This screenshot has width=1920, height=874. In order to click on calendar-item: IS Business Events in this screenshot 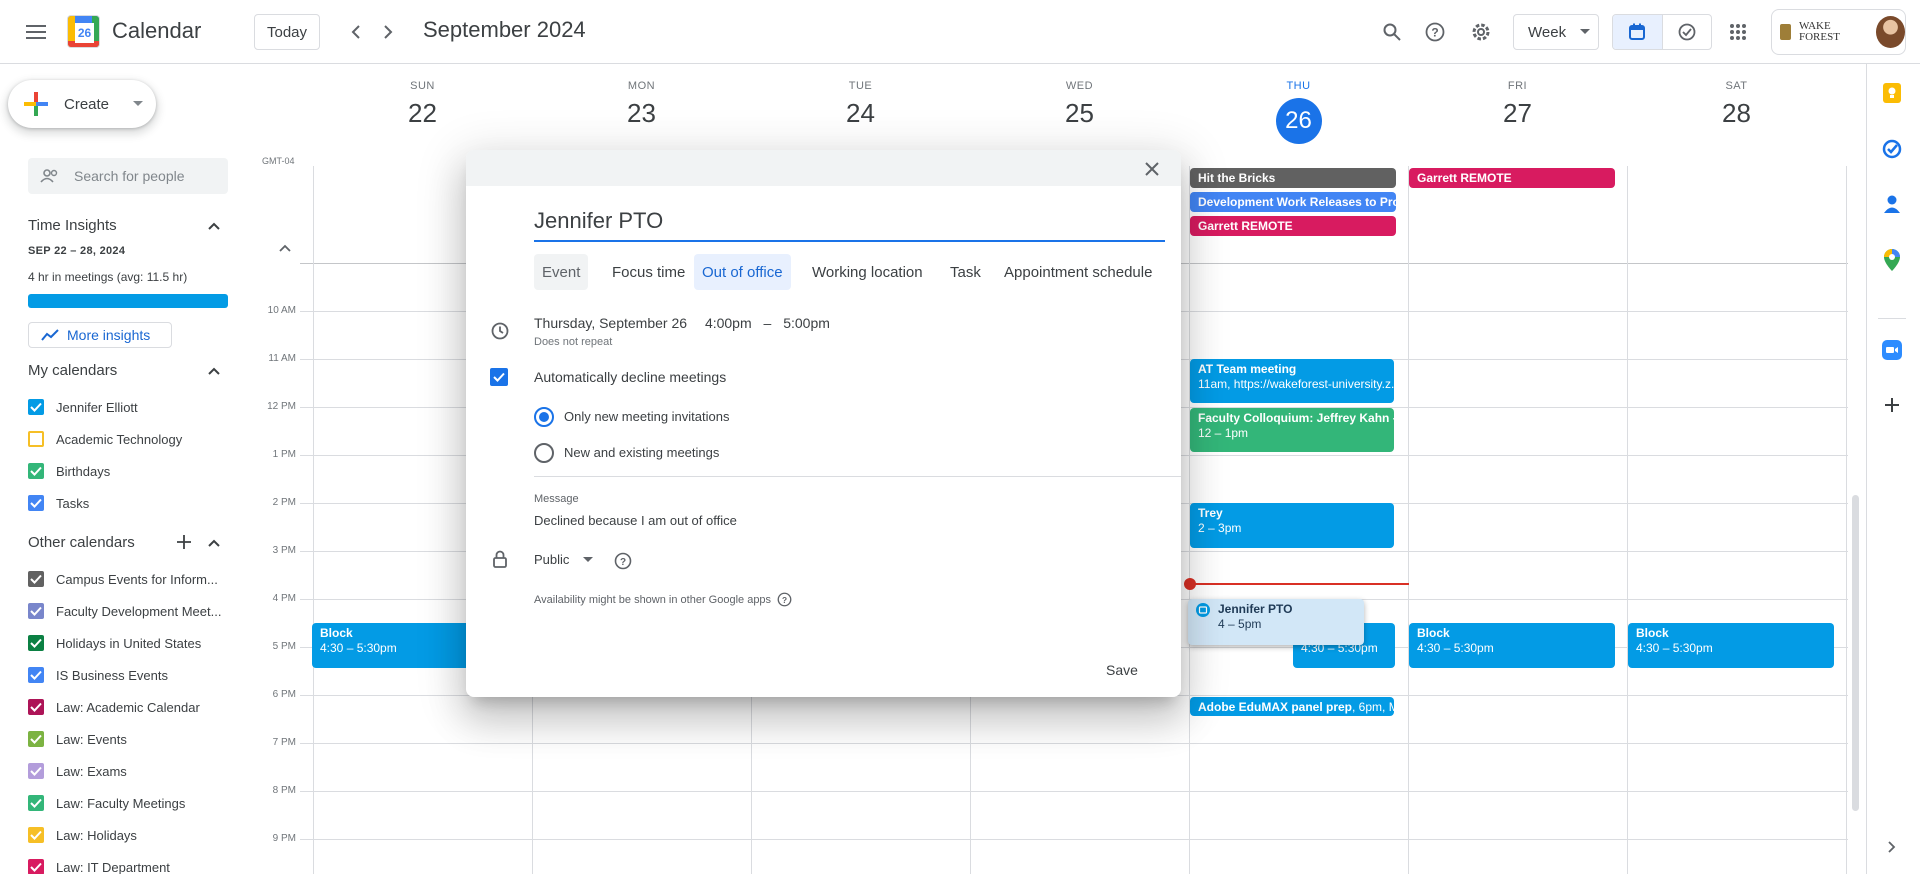, I will do `click(98, 675)`.